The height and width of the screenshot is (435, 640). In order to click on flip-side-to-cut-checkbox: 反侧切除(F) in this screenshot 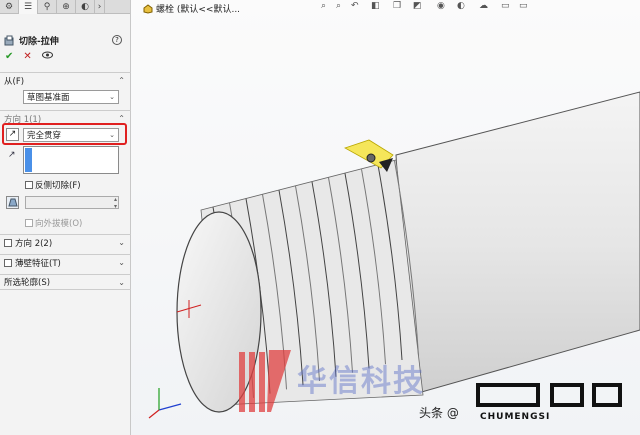, I will do `click(53, 185)`.